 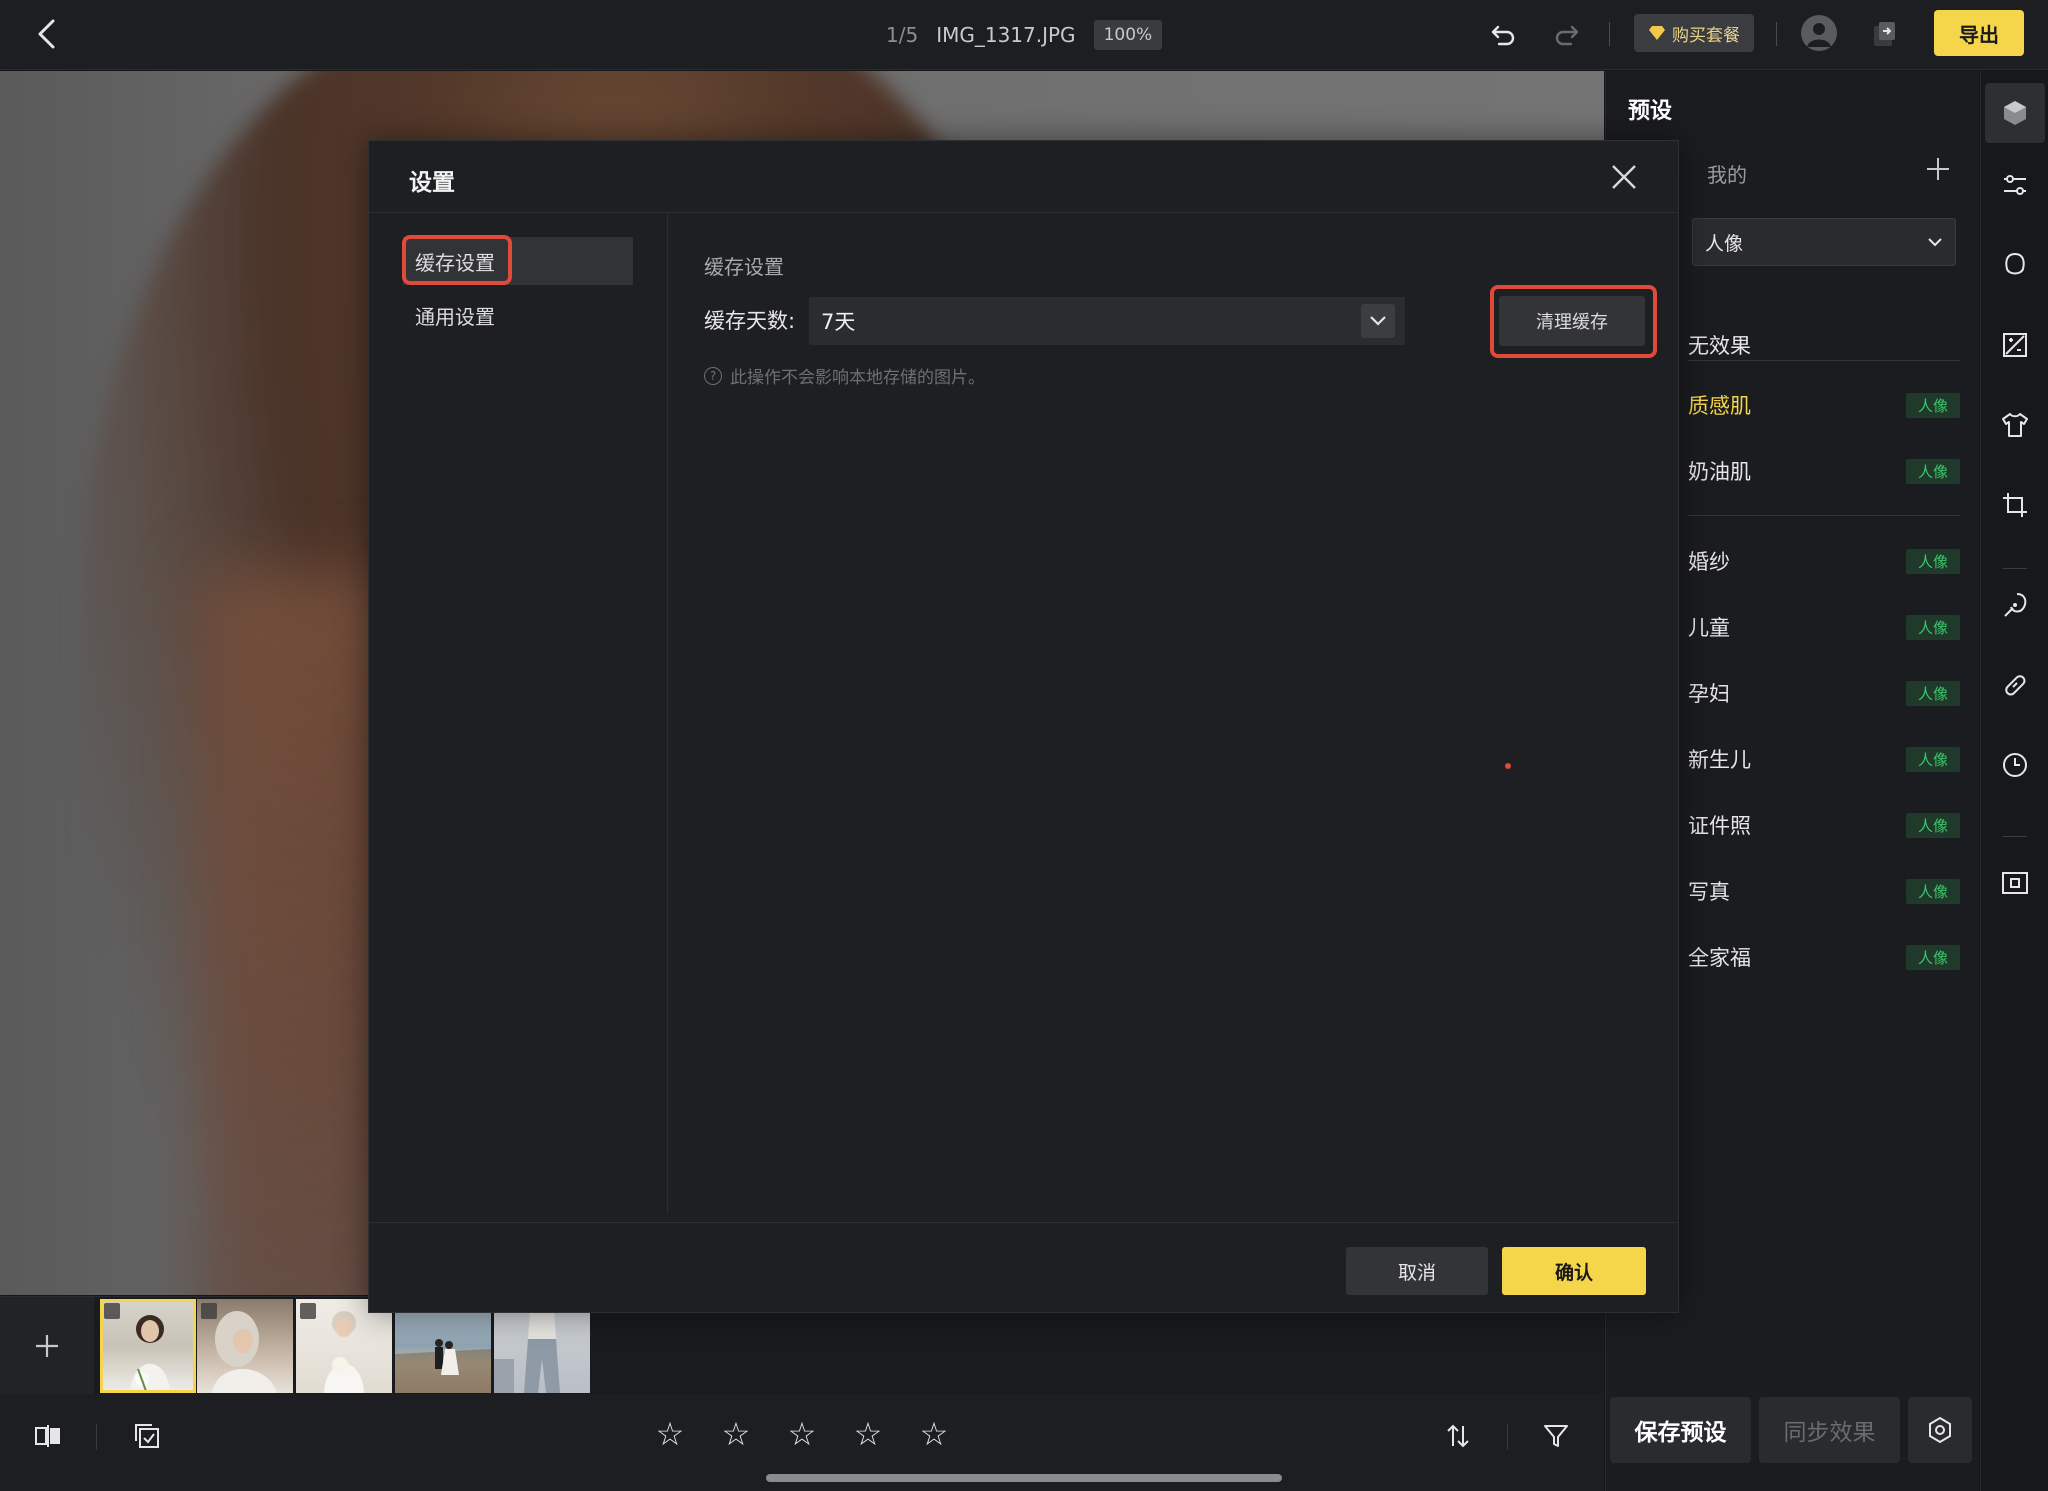 I want to click on sort-button, so click(x=1458, y=1436).